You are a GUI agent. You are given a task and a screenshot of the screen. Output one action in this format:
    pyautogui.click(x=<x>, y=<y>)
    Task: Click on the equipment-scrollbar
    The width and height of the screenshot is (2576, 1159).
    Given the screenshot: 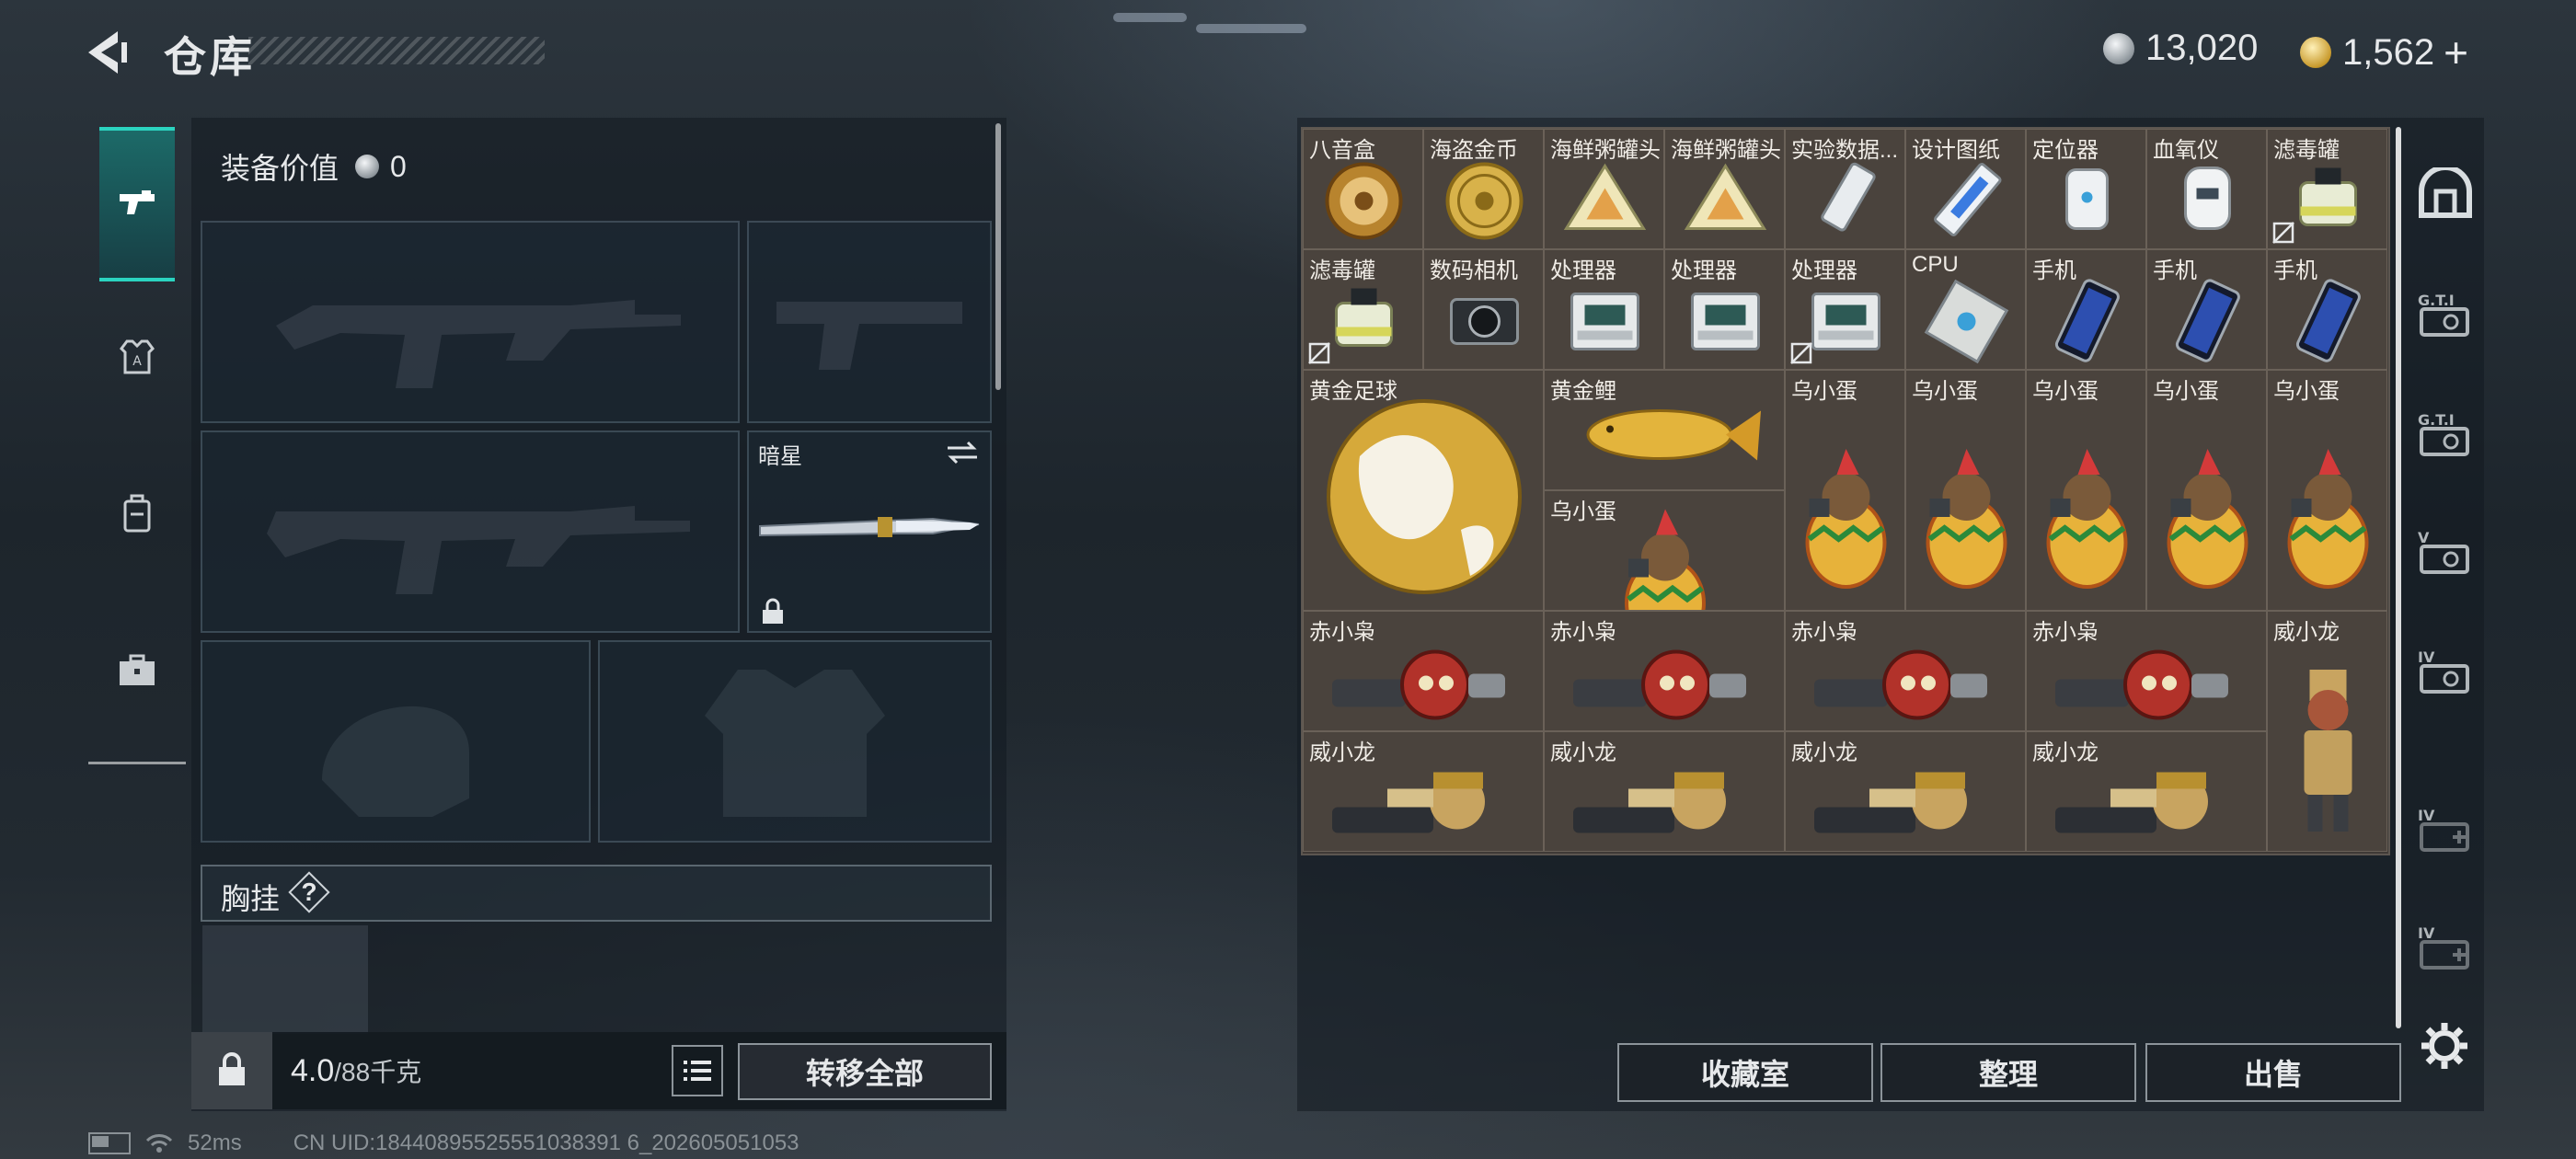 What is the action you would take?
    pyautogui.click(x=998, y=256)
    